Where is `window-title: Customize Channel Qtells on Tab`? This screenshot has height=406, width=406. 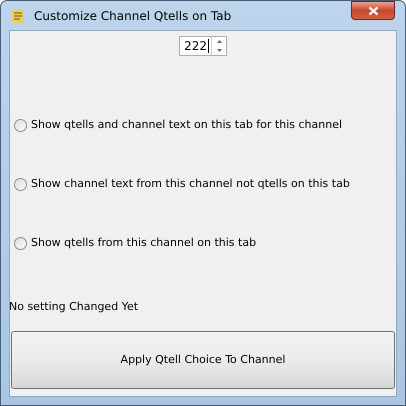
window-title: Customize Channel Qtells on Tab is located at coordinates (133, 16).